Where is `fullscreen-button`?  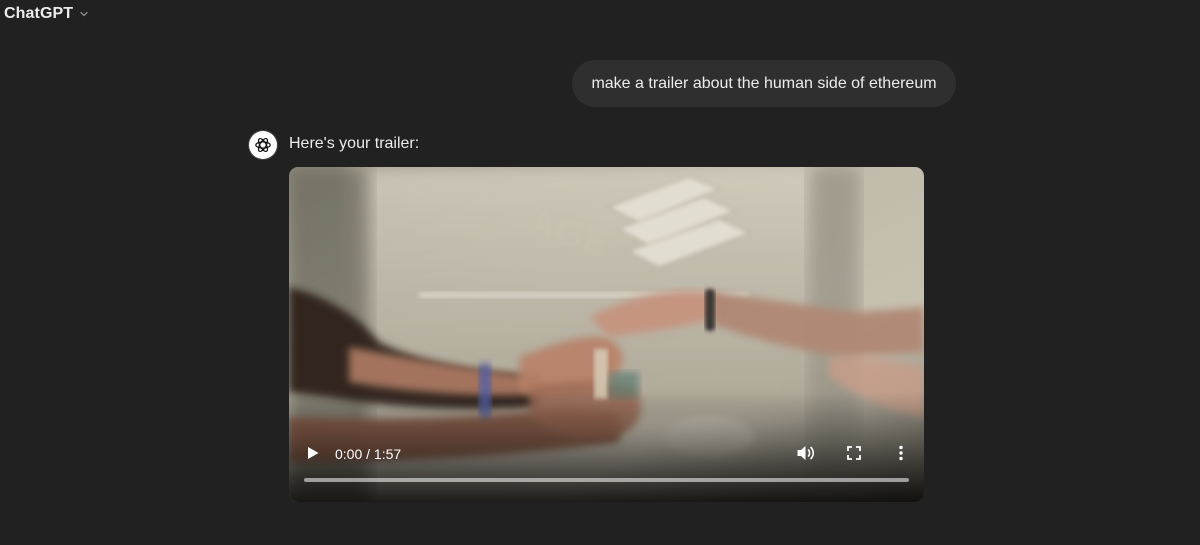 fullscreen-button is located at coordinates (854, 453).